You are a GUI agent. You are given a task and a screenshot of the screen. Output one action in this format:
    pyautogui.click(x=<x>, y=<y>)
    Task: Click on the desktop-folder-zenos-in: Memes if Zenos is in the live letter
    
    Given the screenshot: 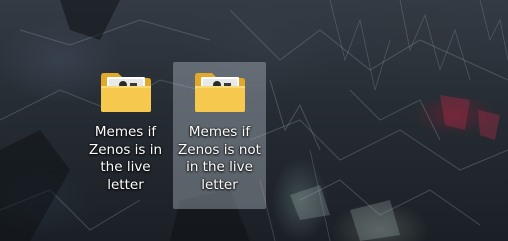 What is the action you would take?
    pyautogui.click(x=125, y=127)
    